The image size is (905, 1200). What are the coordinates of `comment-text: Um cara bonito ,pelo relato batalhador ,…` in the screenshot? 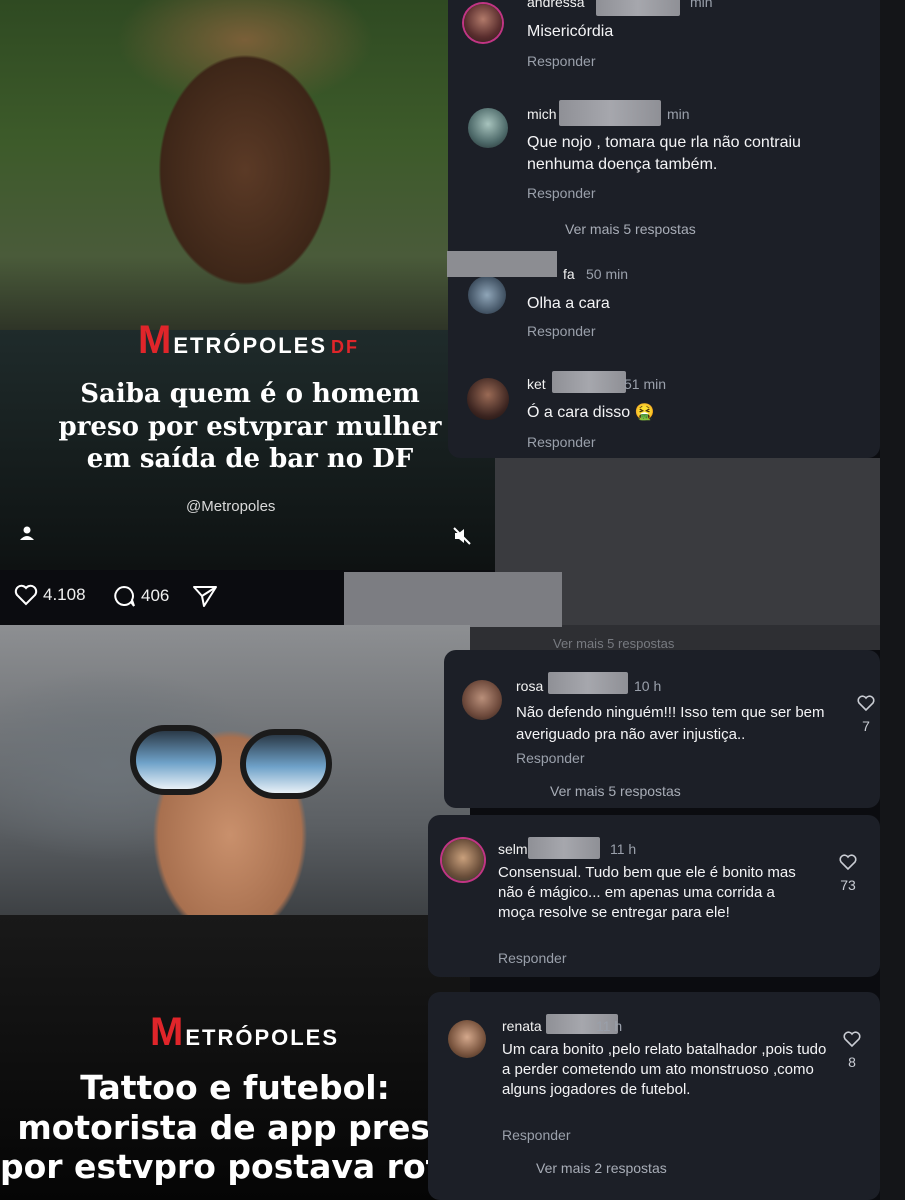 It's located at (664, 1069).